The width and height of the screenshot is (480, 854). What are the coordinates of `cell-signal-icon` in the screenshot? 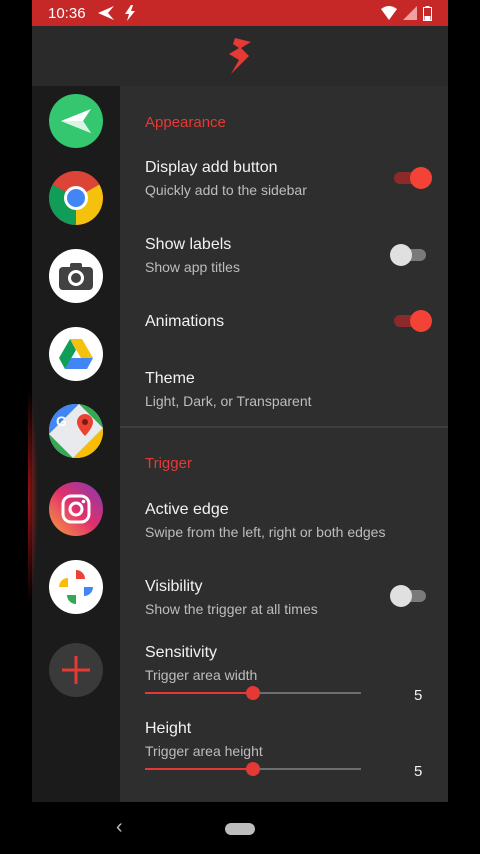 It's located at (410, 13).